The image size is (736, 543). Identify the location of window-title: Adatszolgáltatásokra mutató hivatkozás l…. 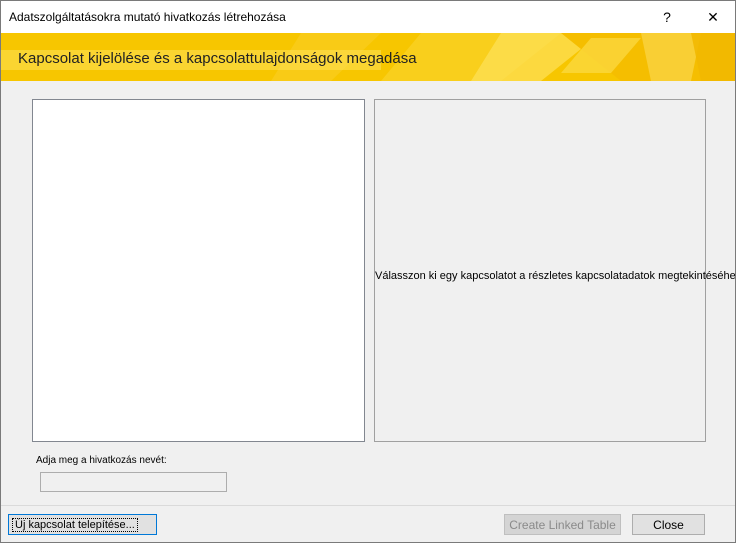
(147, 17).